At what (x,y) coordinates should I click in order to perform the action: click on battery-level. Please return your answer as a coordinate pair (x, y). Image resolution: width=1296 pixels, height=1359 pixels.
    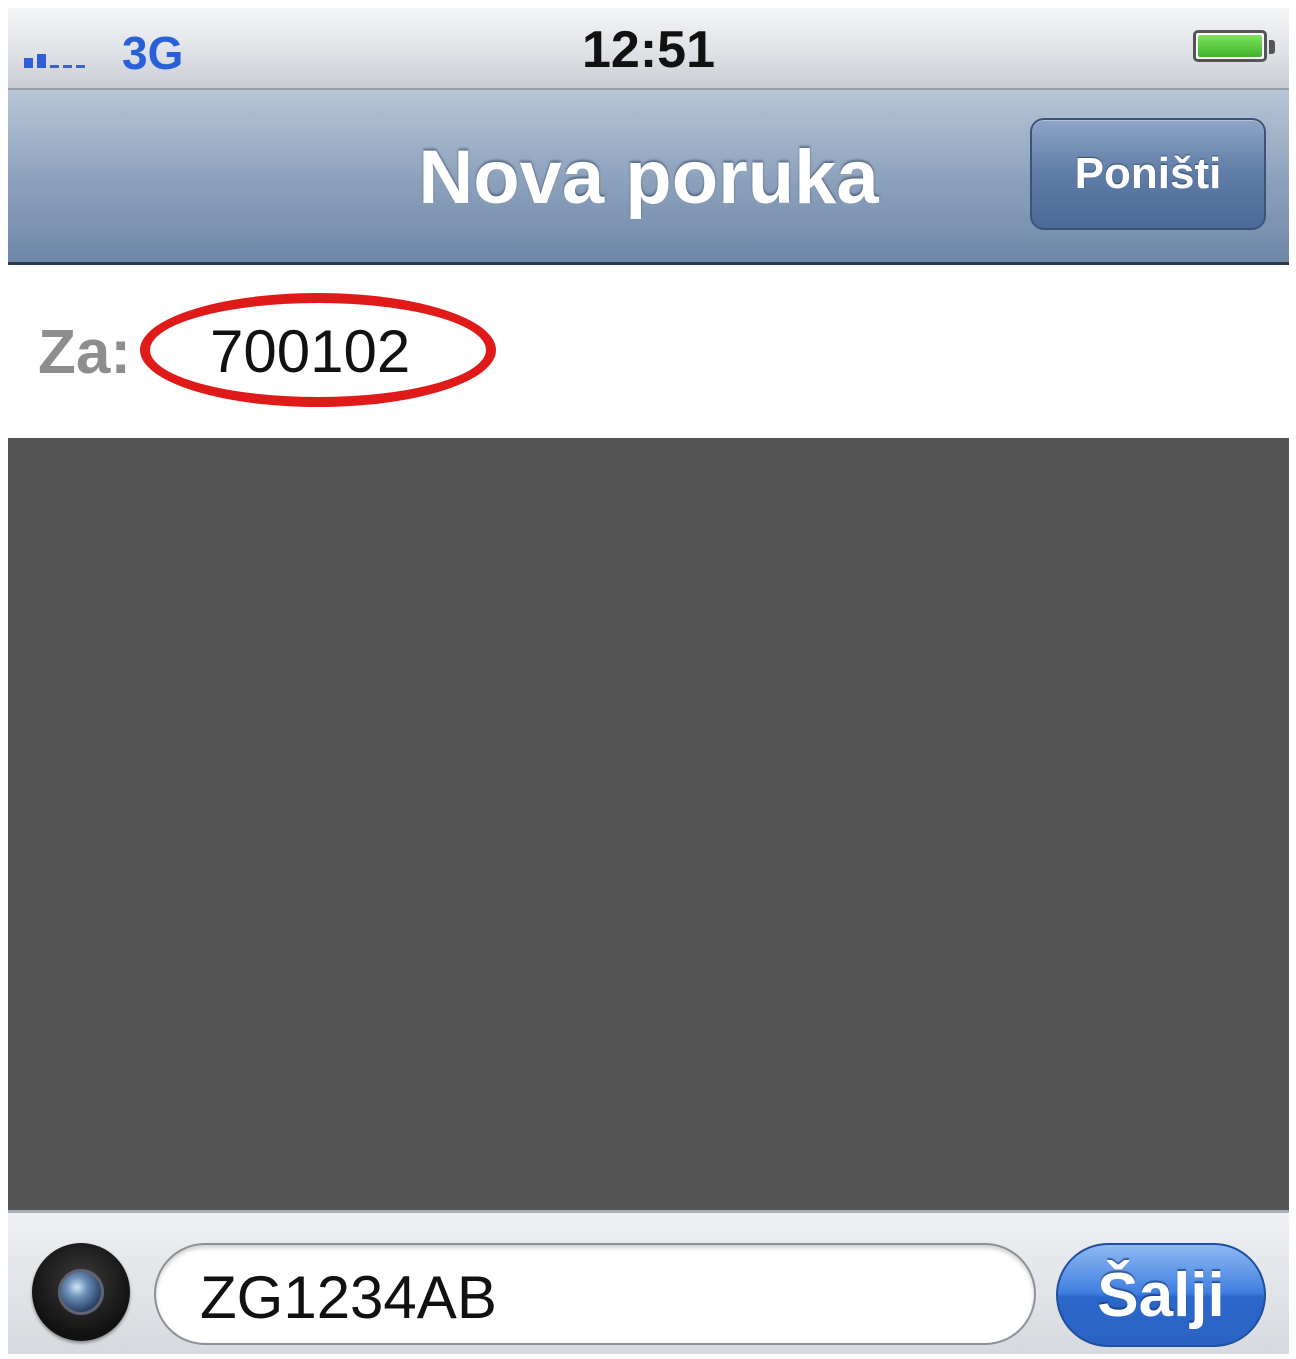
    Looking at the image, I should click on (1230, 46).